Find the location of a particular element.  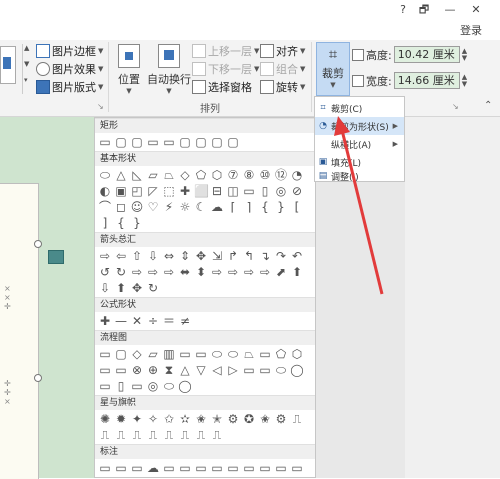

shape-option-icon: ≠ is located at coordinates (185, 321).